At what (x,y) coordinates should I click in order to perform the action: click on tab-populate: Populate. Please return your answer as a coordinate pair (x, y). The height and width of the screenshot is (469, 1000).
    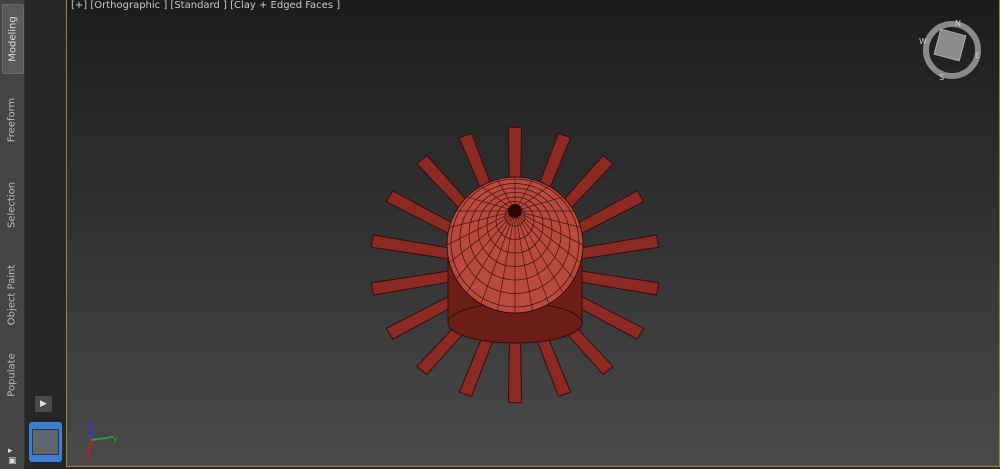
    Looking at the image, I should click on (12, 375).